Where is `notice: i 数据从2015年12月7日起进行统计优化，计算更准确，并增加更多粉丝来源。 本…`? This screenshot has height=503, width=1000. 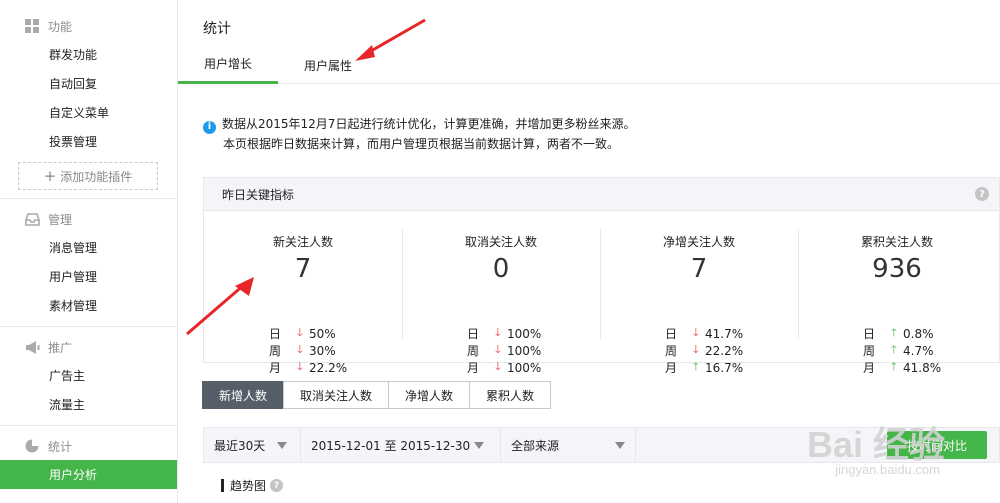
notice: i 数据从2015年12月7日起进行统计优化，计算更准确，并增加更多粉丝来源。 本… is located at coordinates (419, 134).